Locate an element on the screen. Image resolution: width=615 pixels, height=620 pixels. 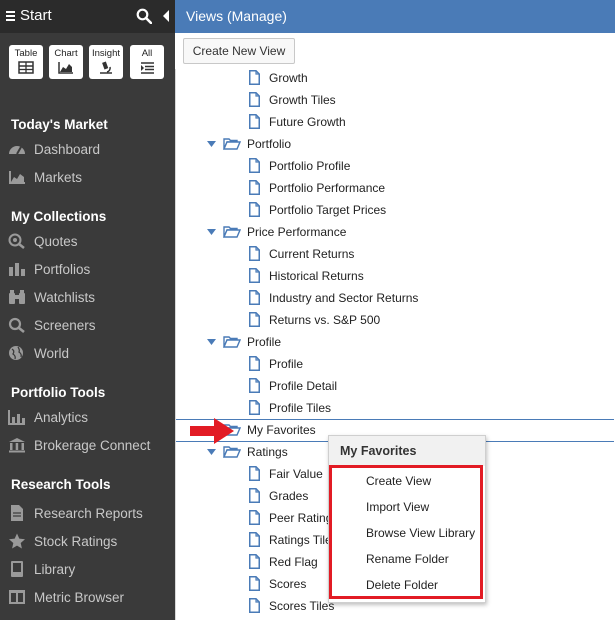
tree-item-label: Price Performance is located at coordinates (297, 232).